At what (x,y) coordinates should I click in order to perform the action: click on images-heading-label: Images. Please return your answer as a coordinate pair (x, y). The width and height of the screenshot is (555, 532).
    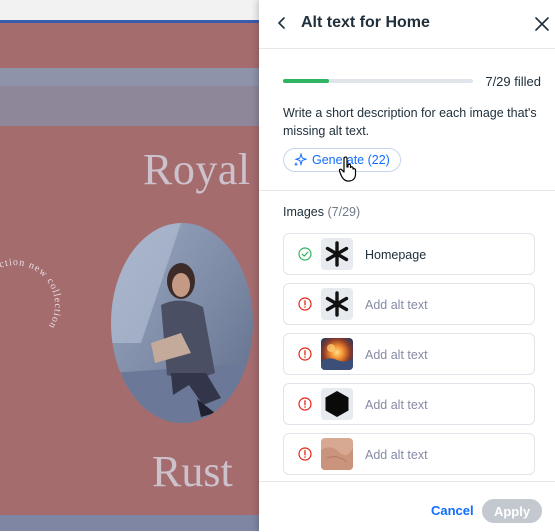
    Looking at the image, I should click on (303, 212).